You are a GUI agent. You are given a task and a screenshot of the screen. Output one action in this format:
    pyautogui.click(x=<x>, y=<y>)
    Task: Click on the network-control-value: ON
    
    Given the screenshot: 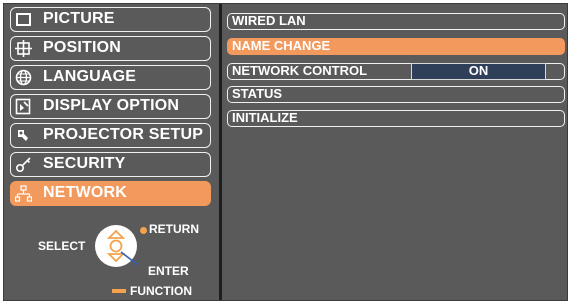 What is the action you would take?
    pyautogui.click(x=478, y=71)
    